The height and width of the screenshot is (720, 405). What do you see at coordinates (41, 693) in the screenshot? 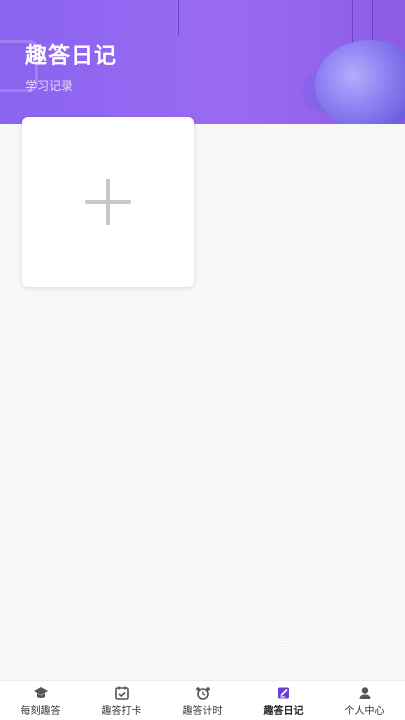
I see `graduation-cap-icon` at bounding box center [41, 693].